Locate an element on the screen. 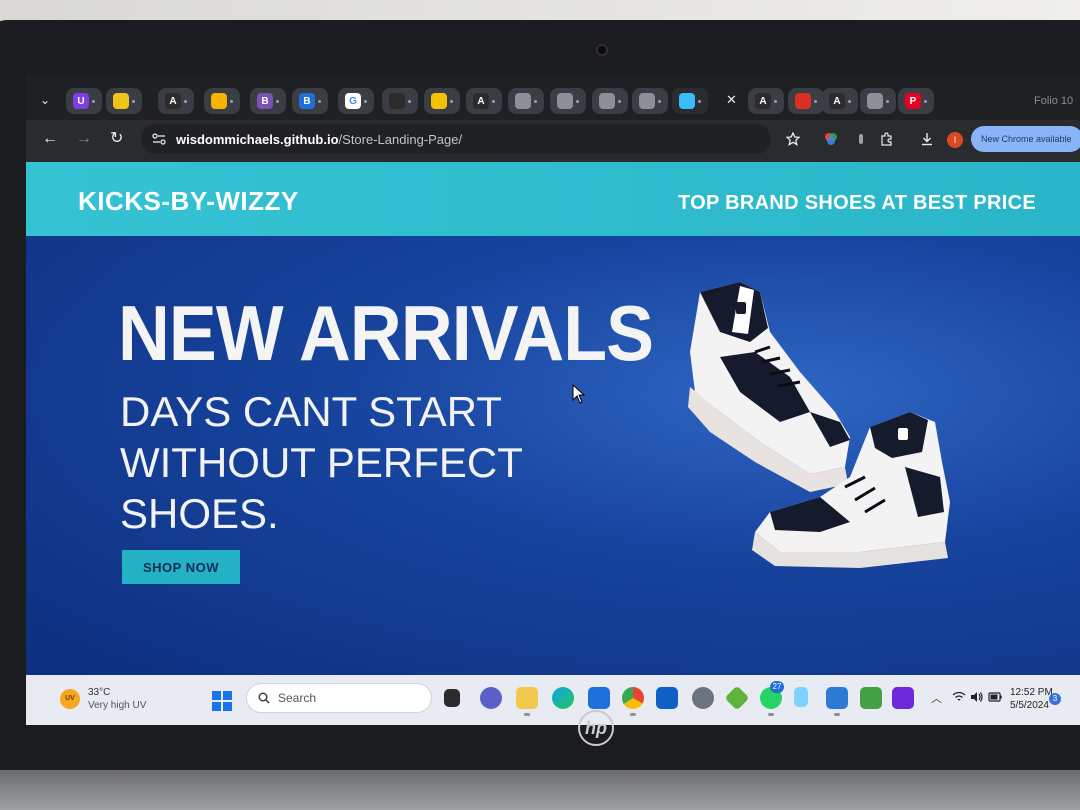 The height and width of the screenshot is (810, 1080). snipping-tool-icon is located at coordinates (801, 697).